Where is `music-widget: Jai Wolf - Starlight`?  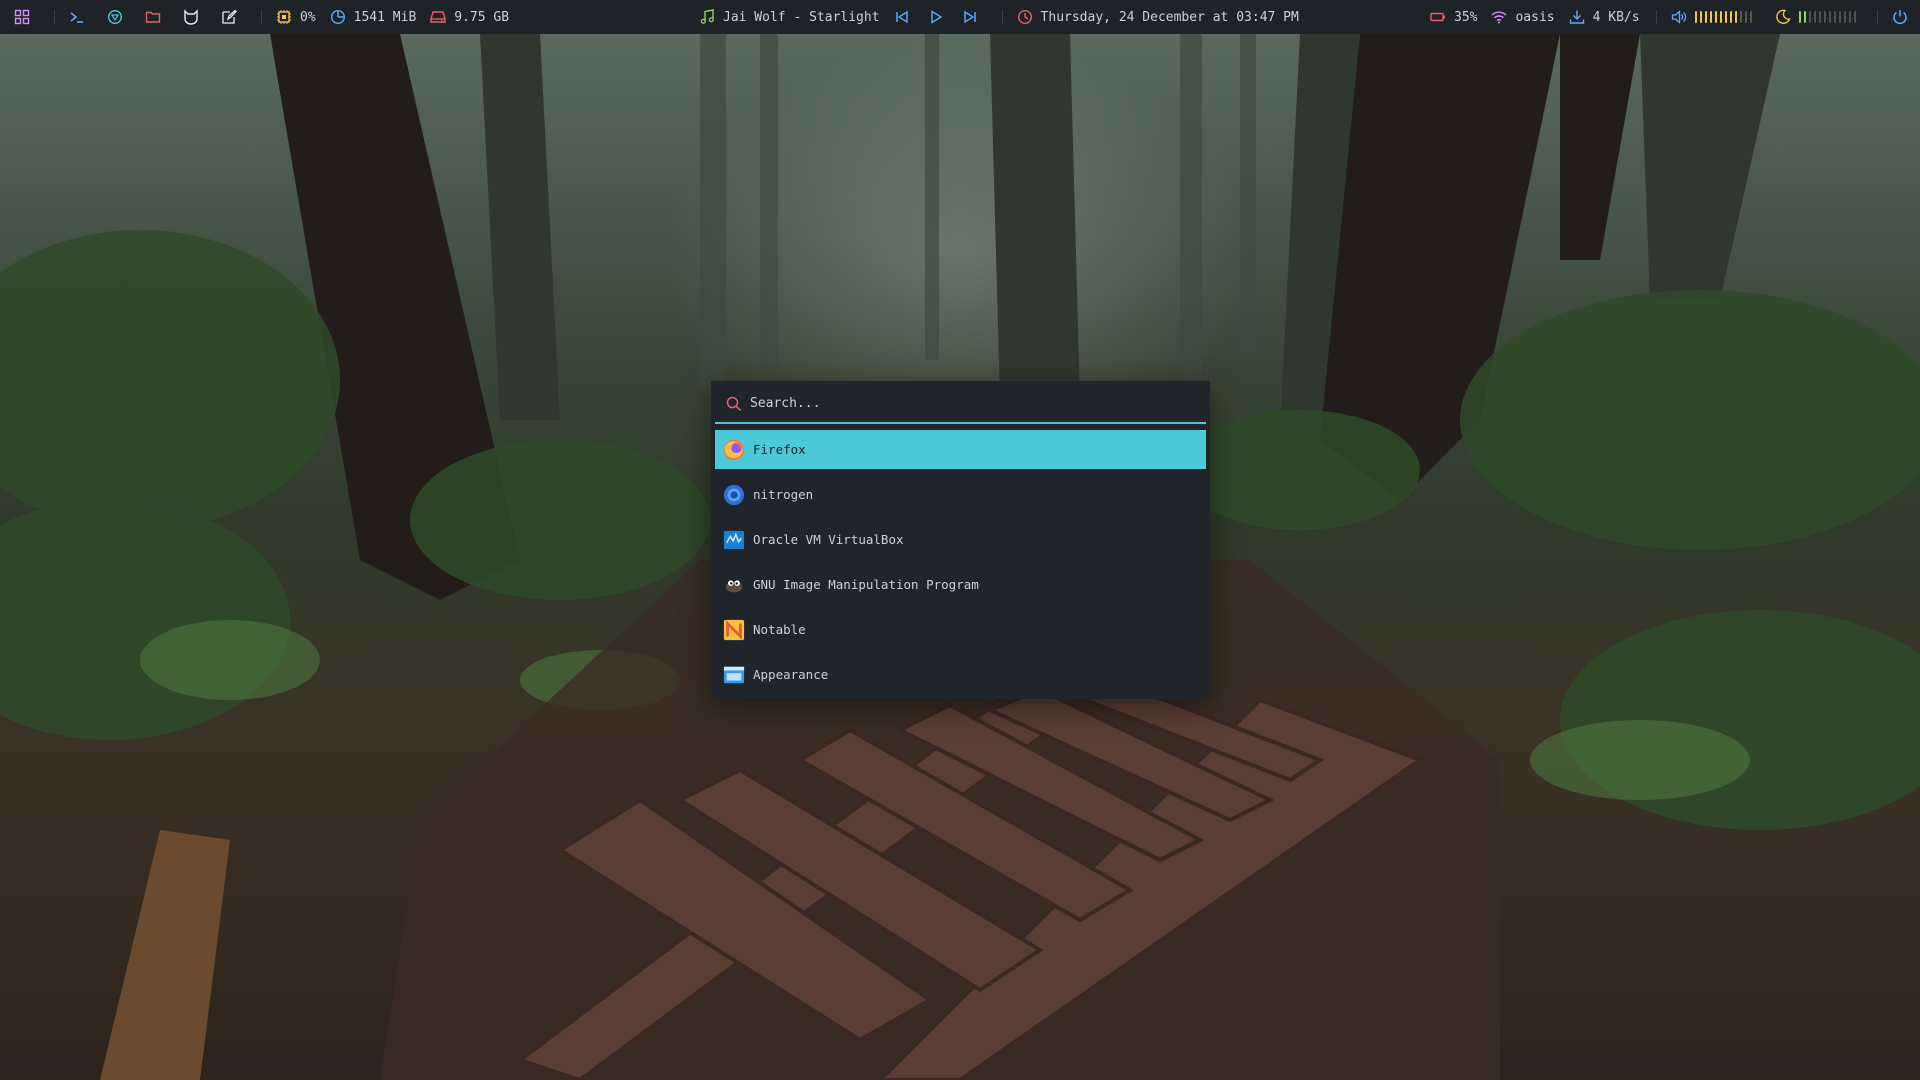 music-widget: Jai Wolf - Starlight is located at coordinates (789, 17).